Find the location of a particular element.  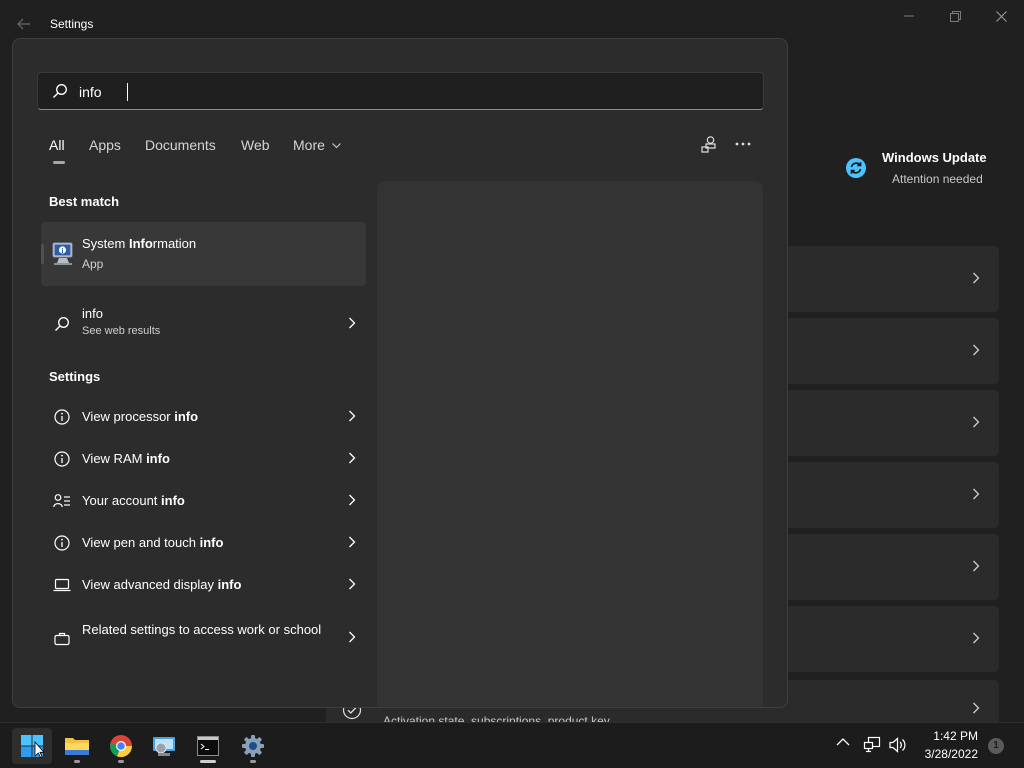

settings-result-label: View advanced display info is located at coordinates (161, 584).